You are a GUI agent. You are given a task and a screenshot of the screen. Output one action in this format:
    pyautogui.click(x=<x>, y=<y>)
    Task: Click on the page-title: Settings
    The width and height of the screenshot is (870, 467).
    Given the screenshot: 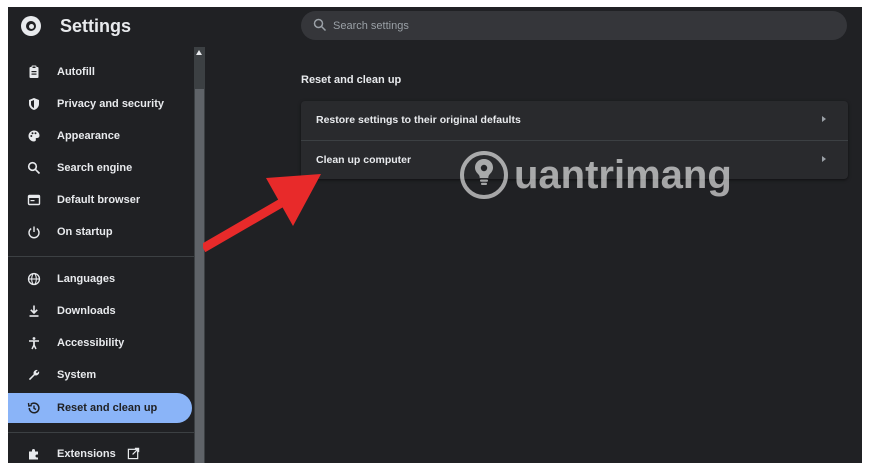 What is the action you would take?
    pyautogui.click(x=96, y=26)
    